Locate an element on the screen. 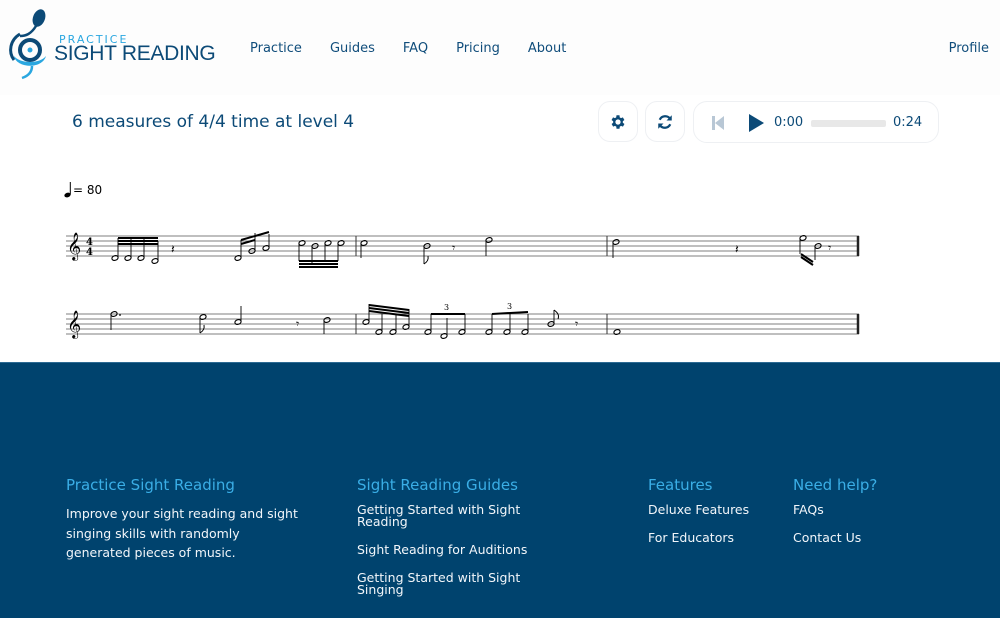  page-title: 6 measures of 4/4 time at level 4 is located at coordinates (213, 122).